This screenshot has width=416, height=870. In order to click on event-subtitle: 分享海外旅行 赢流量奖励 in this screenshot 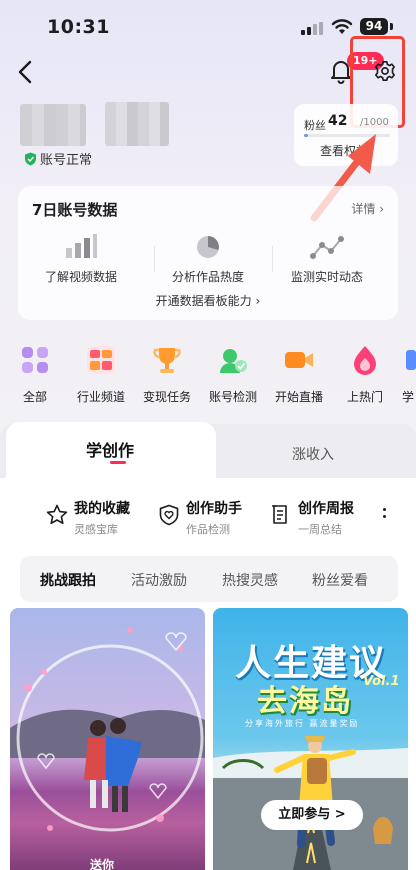, I will do `click(302, 723)`.